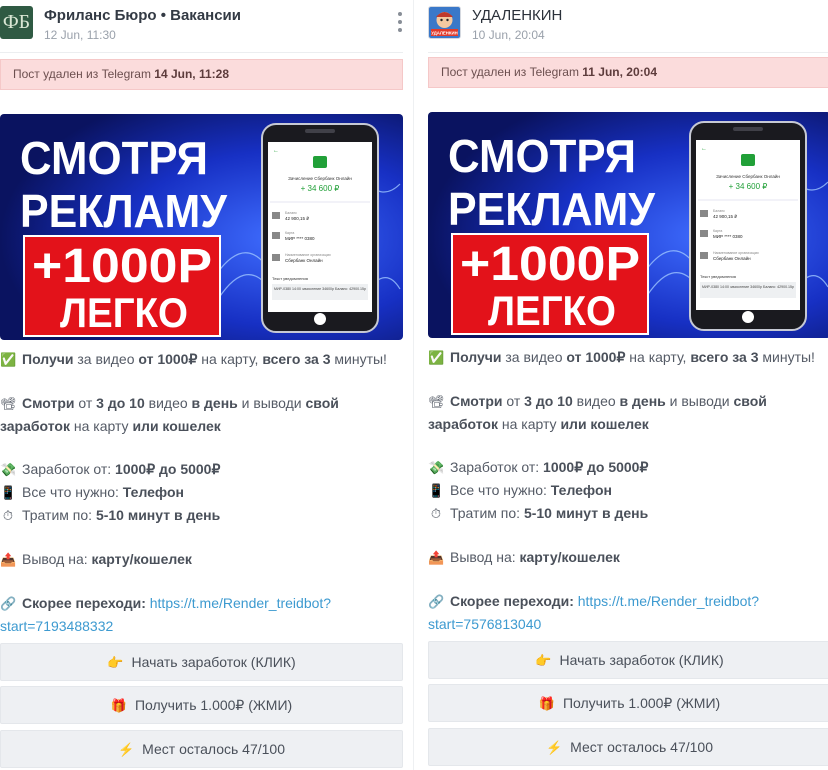 This screenshot has height=770, width=828. What do you see at coordinates (517, 15) in the screenshot?
I see `channel-title: УДАЛЕНКИН` at bounding box center [517, 15].